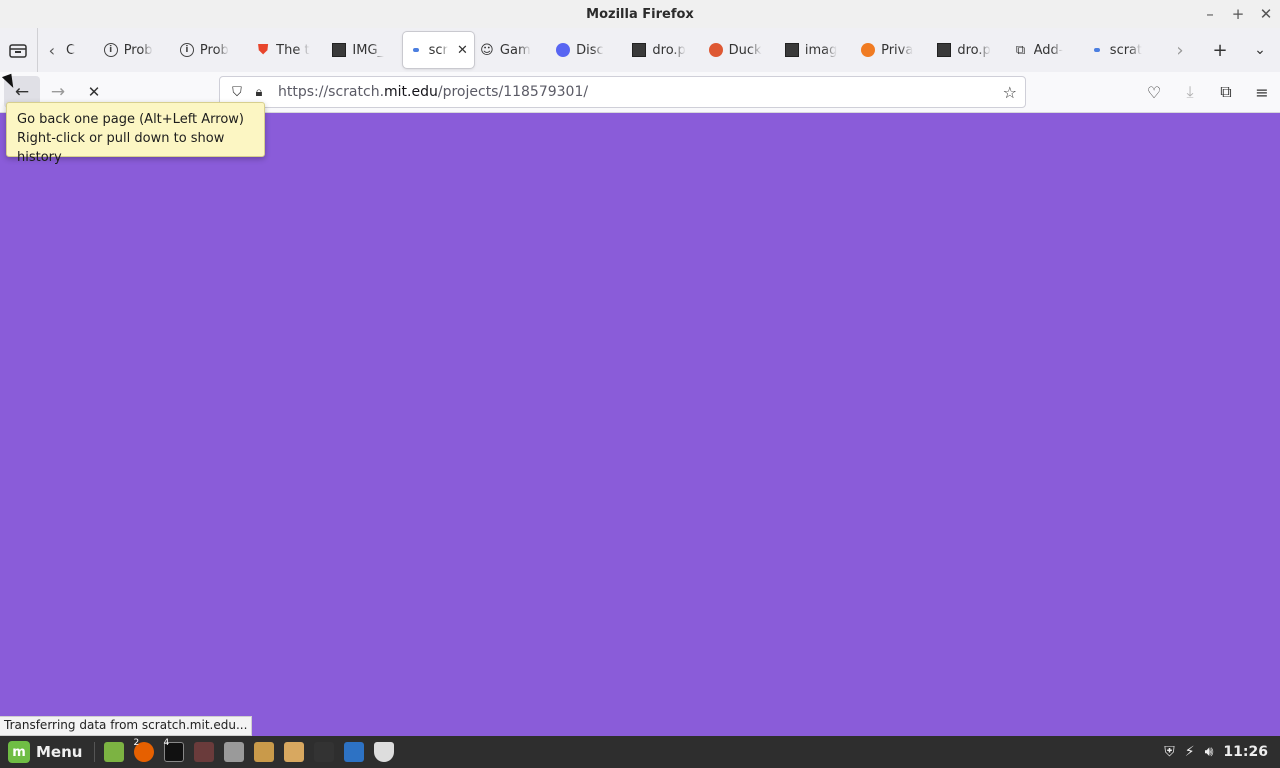 This screenshot has width=1280, height=768. What do you see at coordinates (1010, 92) in the screenshot?
I see `bookmark-star-icon: ☆` at bounding box center [1010, 92].